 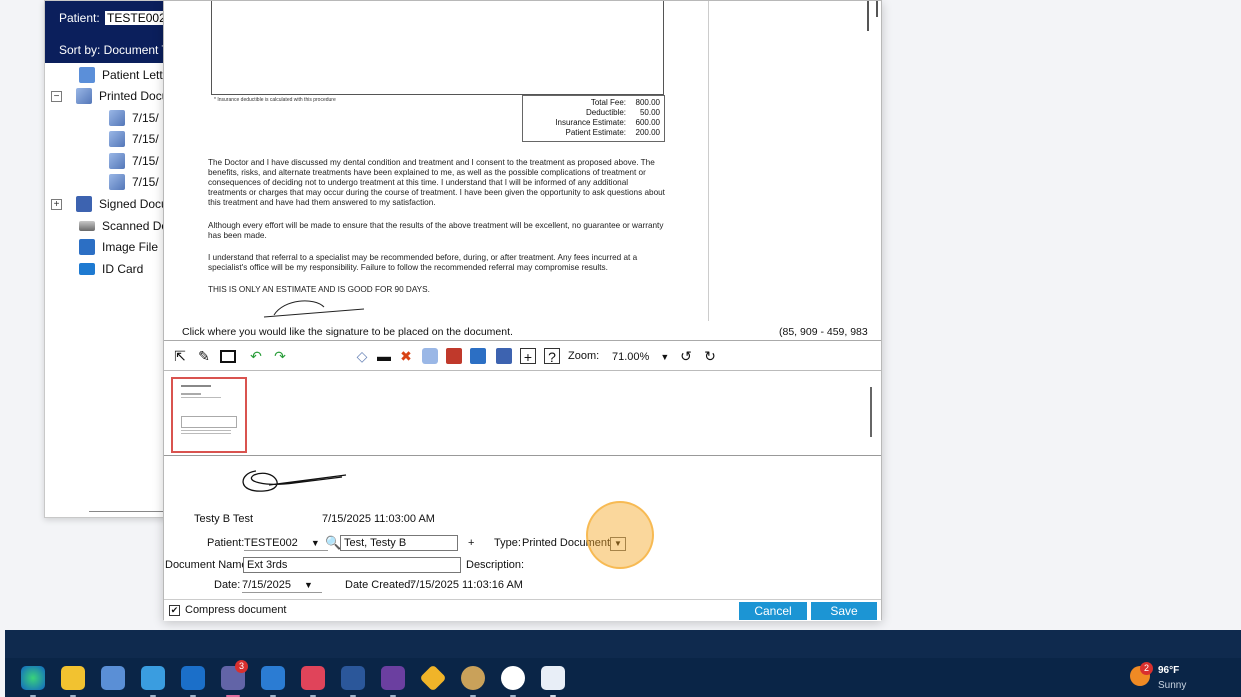 I want to click on image-file-icon, so click(x=87, y=247).